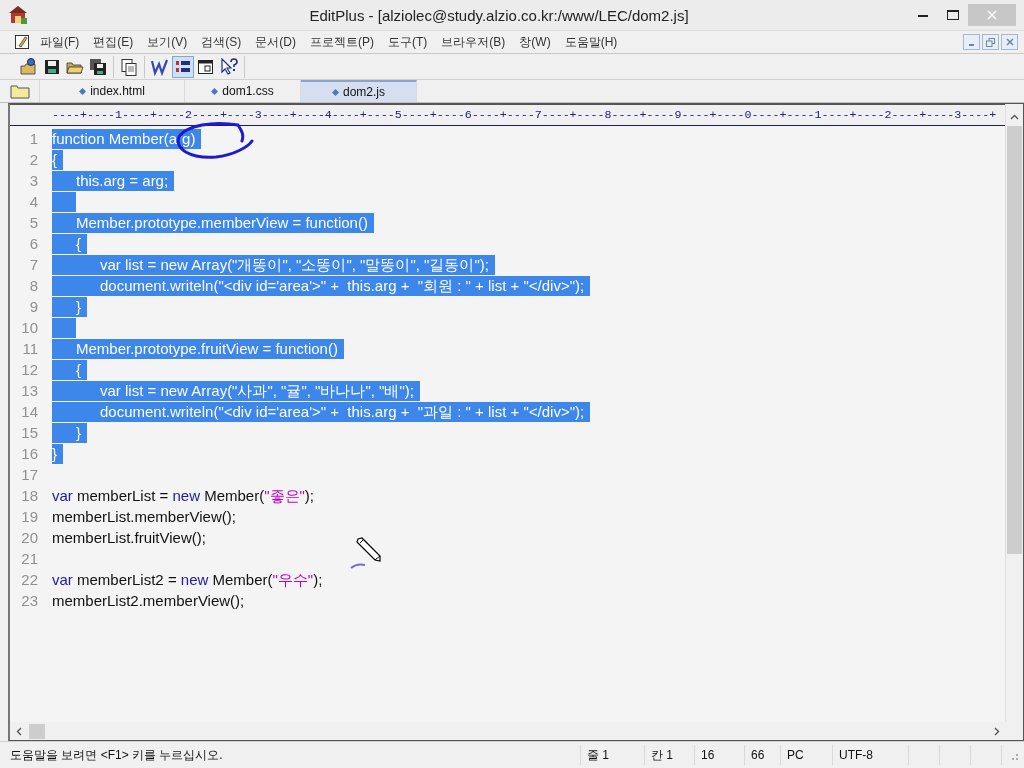  Describe the element at coordinates (20, 91) in the screenshot. I see `folder-icon` at that location.